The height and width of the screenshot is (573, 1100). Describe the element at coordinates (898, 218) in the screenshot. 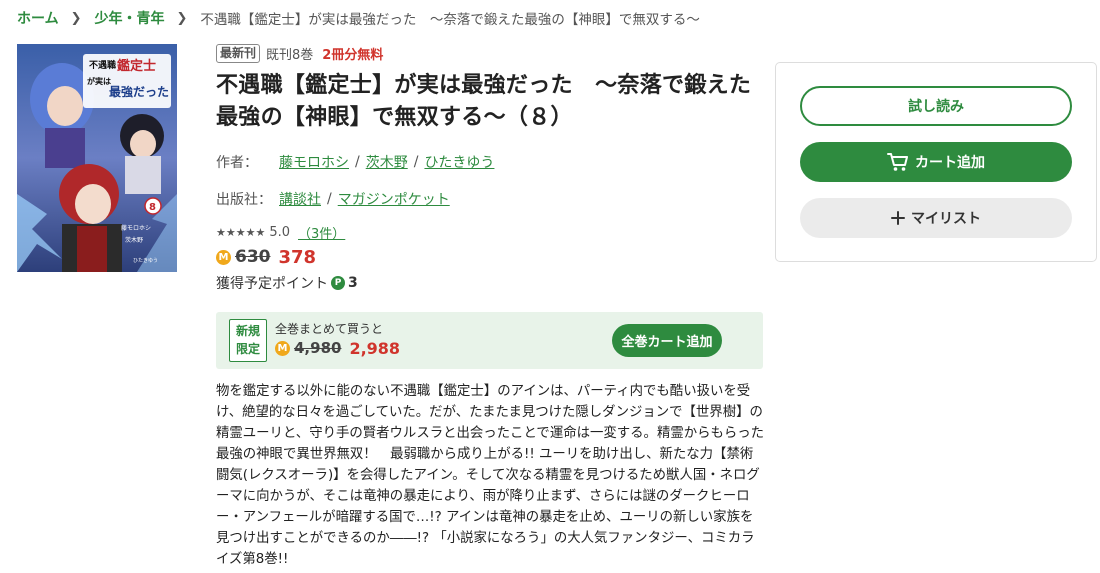

I see `plus-icon` at that location.